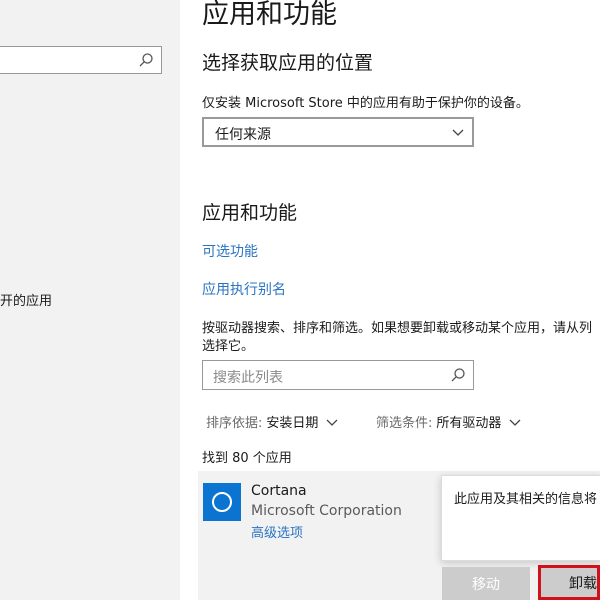 The height and width of the screenshot is (600, 600). I want to click on optional-features-link: 可选功能, so click(230, 251).